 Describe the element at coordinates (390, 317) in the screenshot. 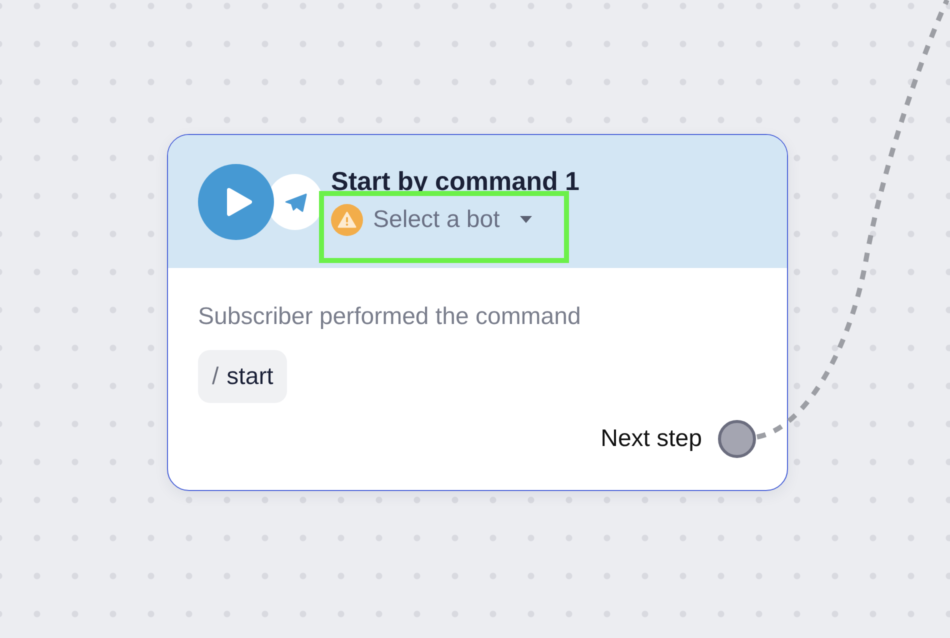

I see `trigger-description: Subscriber performed the command` at that location.